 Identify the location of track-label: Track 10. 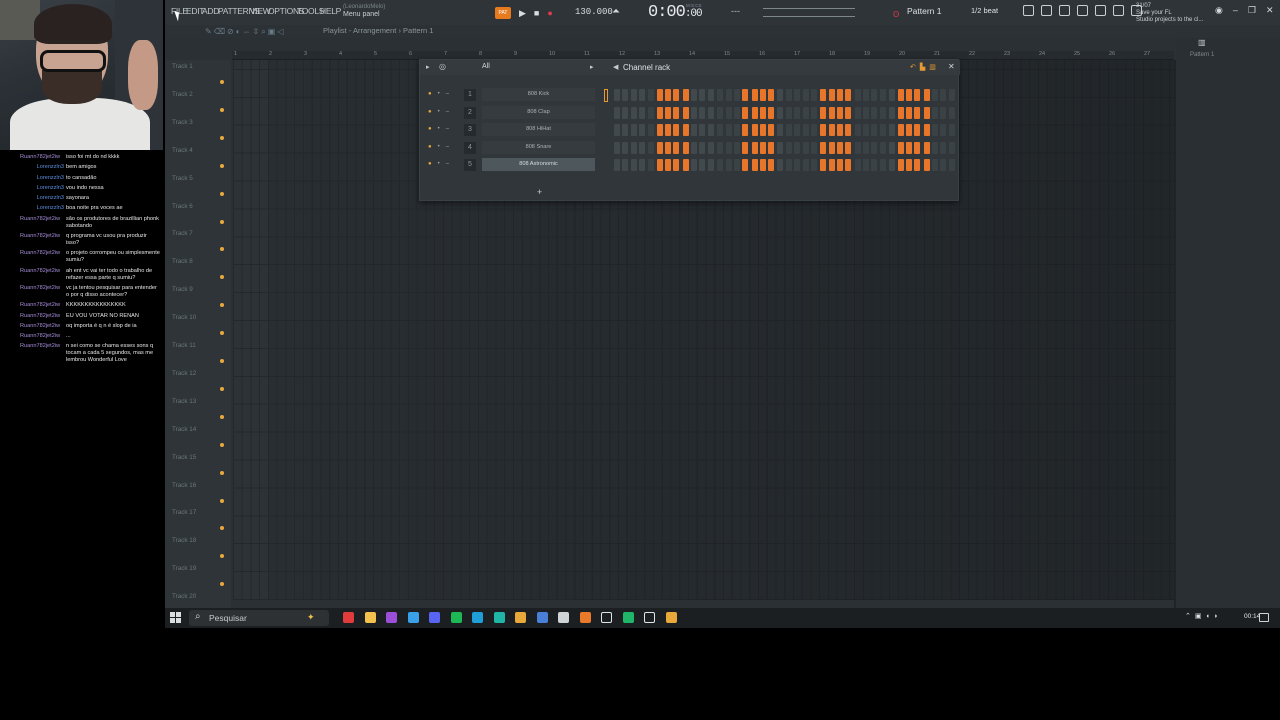
(184, 317).